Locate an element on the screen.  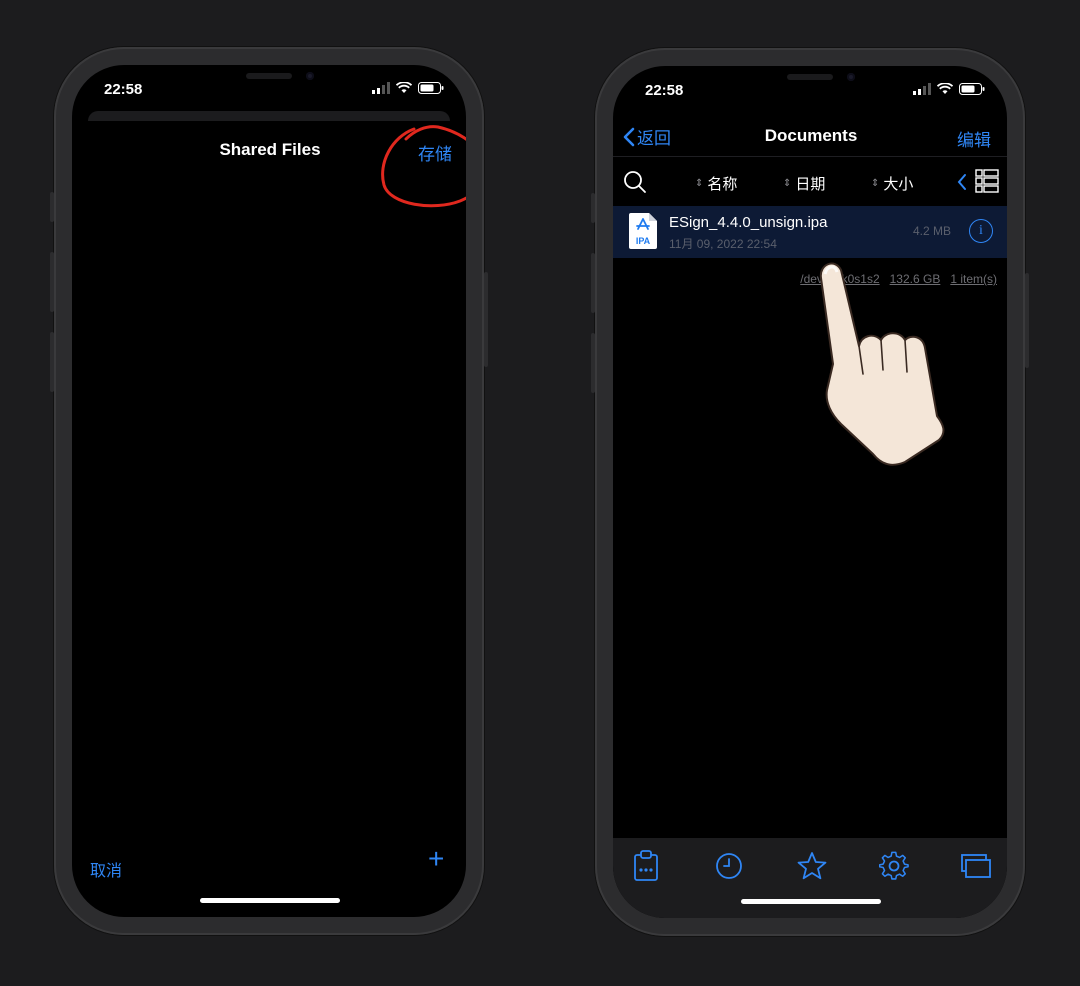
sort-by-size: ⇕ 大小 is located at coordinates (892, 183).